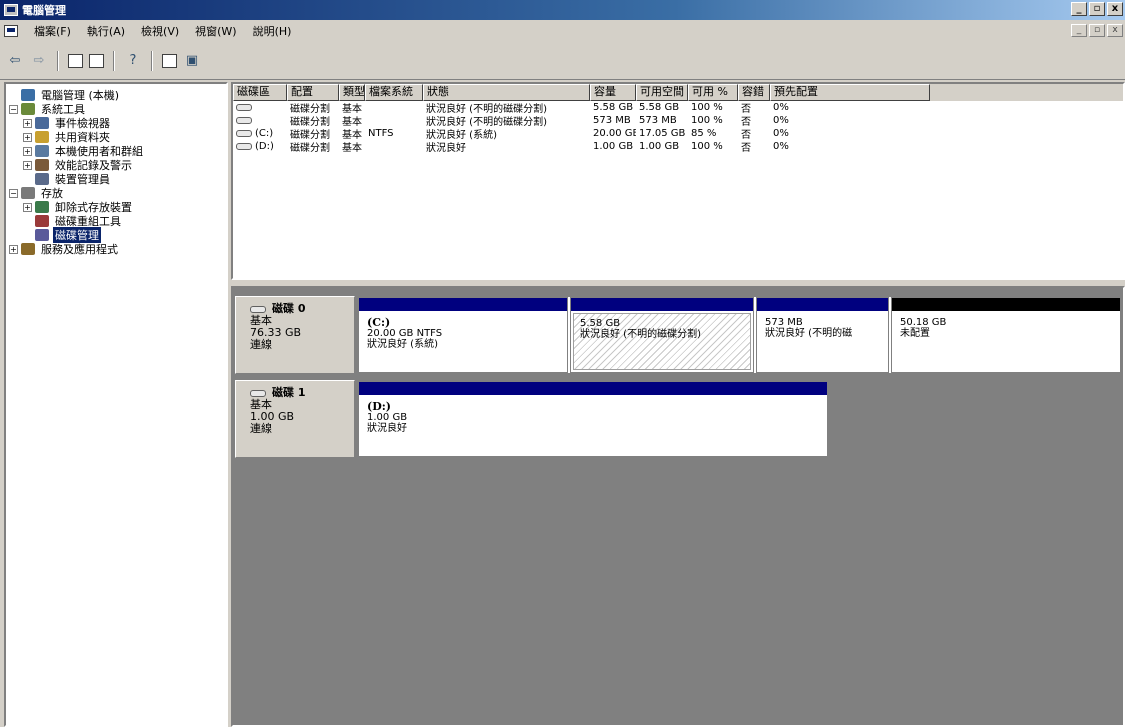 Image resolution: width=1125 pixels, height=727 pixels. What do you see at coordinates (387, 417) in the screenshot?
I see `partition-size: 1.00 GB` at bounding box center [387, 417].